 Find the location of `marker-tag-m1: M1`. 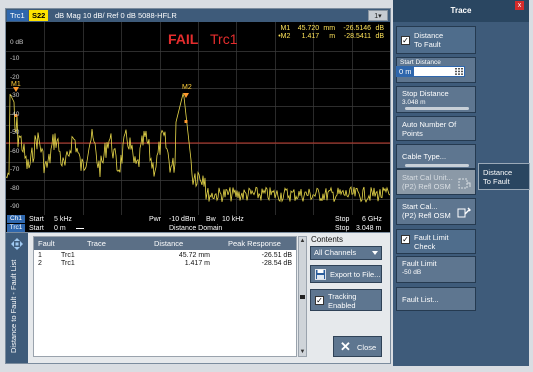

marker-tag-m1: M1 is located at coordinates (16, 84).